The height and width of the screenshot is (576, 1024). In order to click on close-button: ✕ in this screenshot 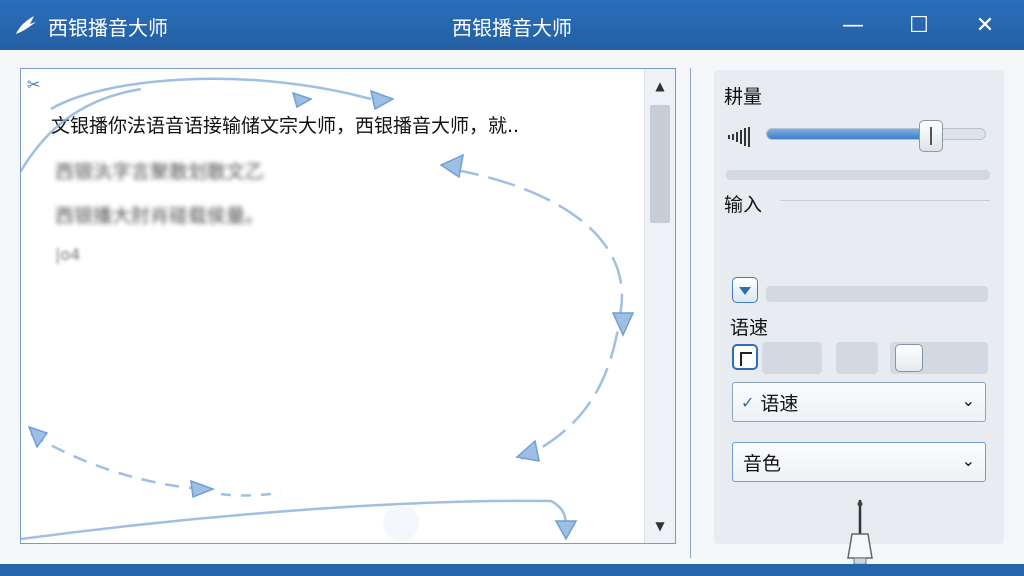, I will do `click(985, 25)`.